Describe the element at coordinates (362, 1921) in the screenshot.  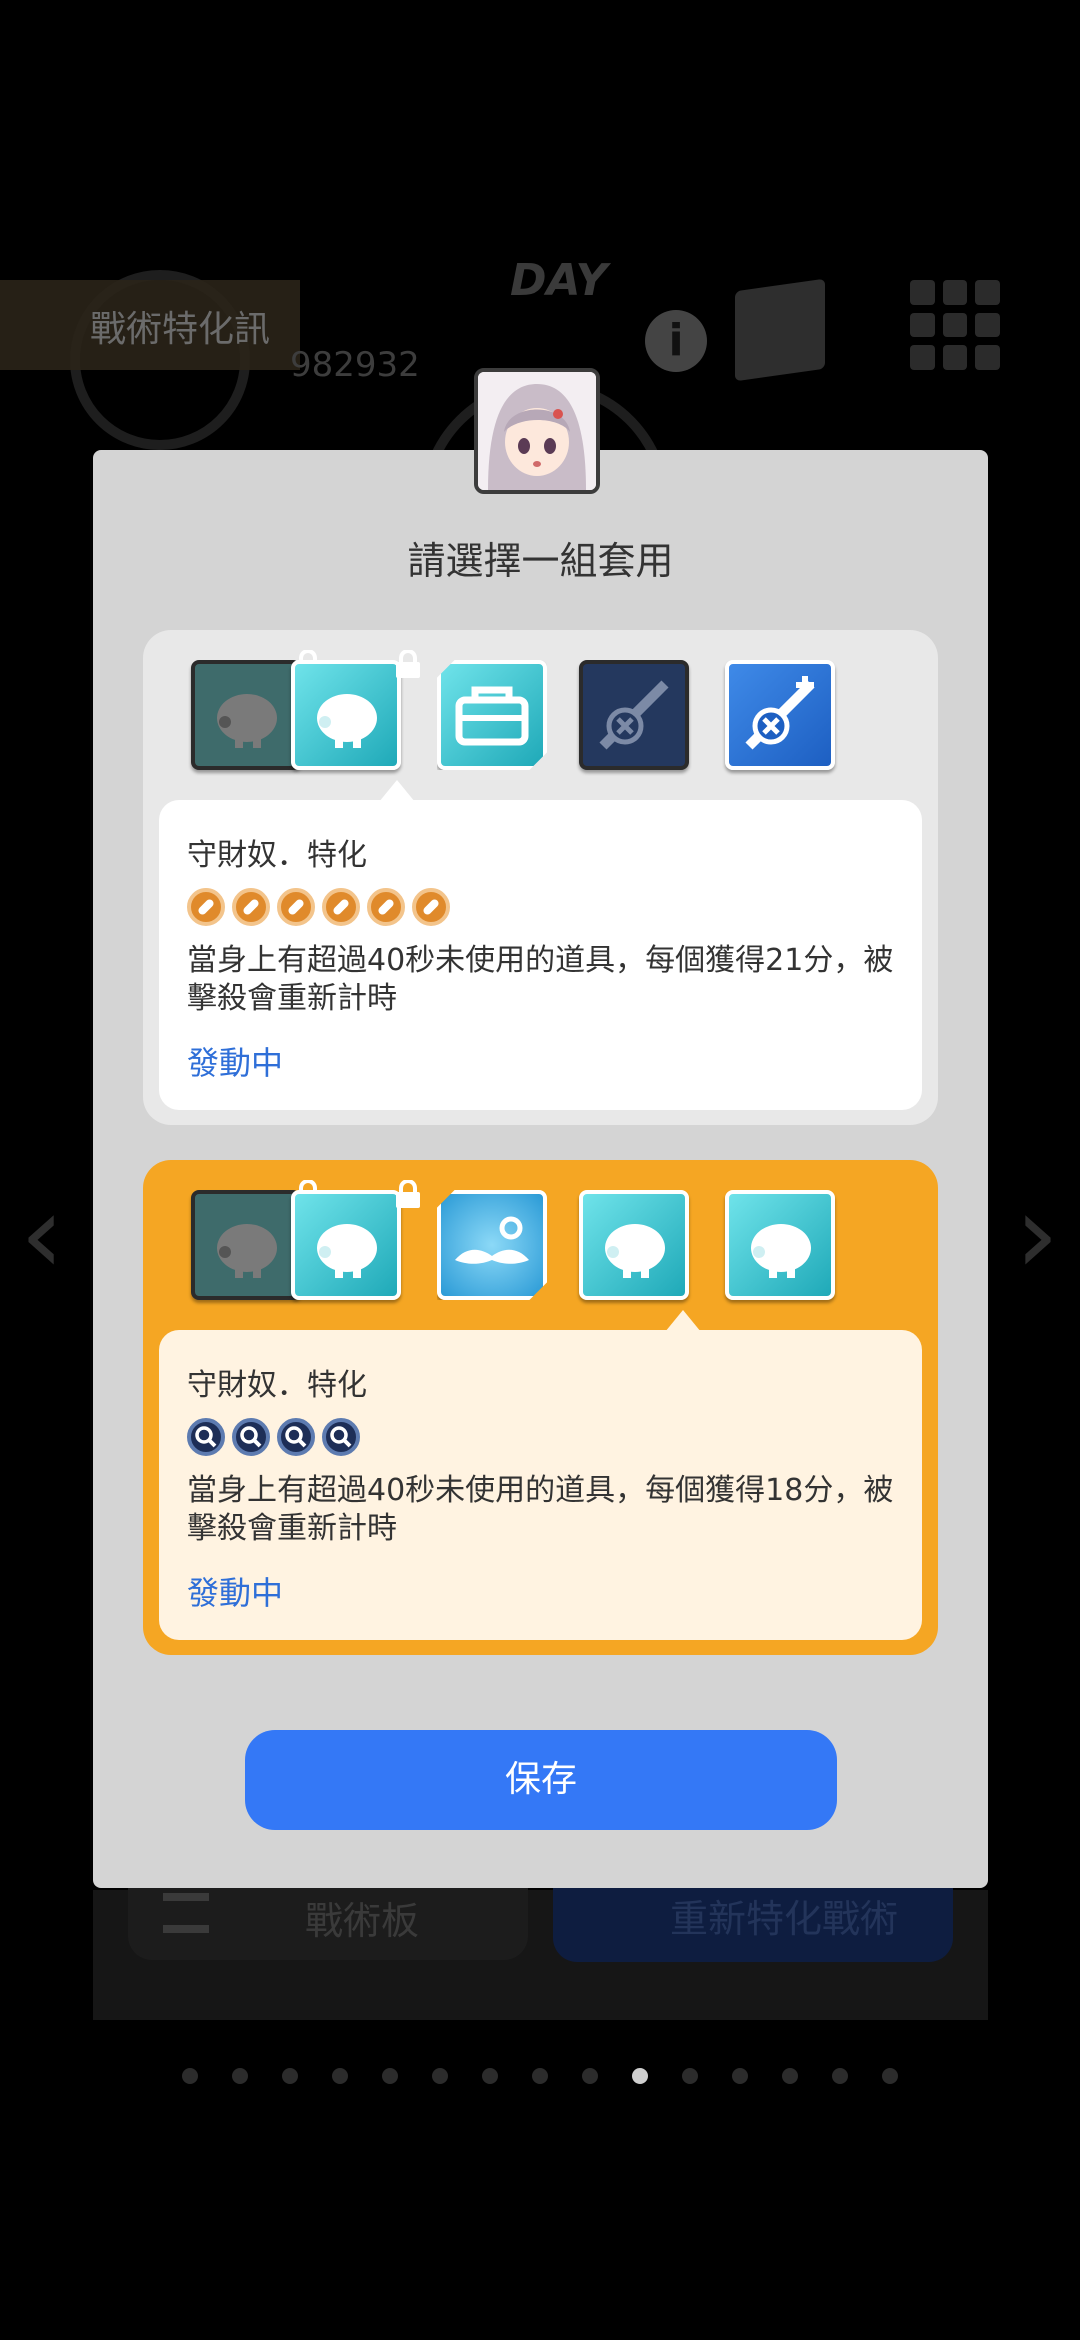
I see `tactics-board-label: 戰術板` at that location.